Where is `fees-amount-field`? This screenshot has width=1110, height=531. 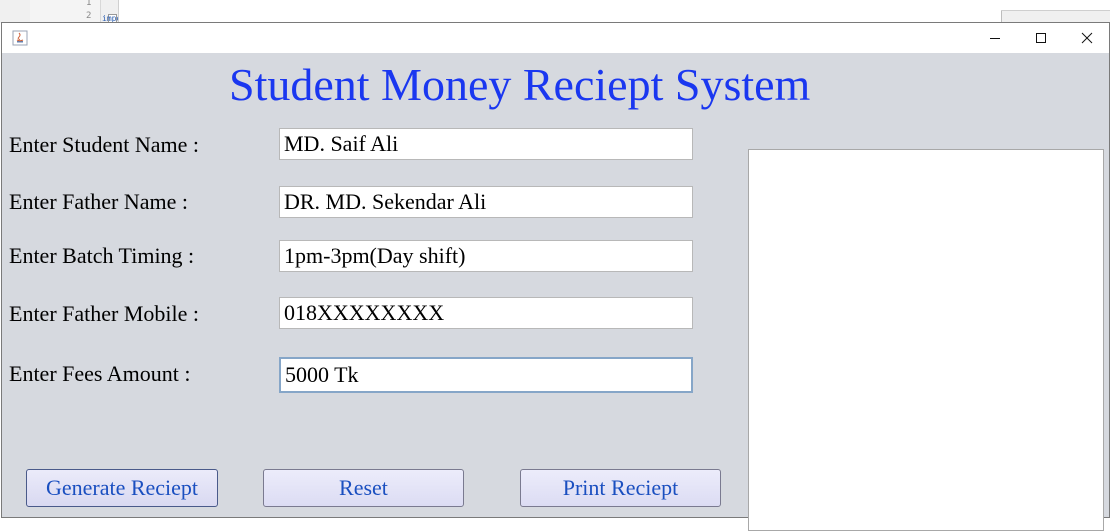 fees-amount-field is located at coordinates (486, 375).